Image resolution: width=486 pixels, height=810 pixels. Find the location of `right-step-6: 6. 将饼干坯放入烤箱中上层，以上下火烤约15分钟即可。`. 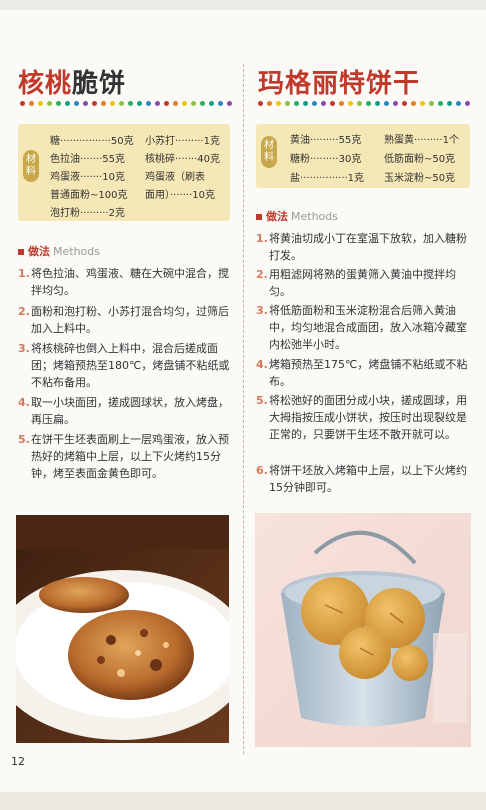

right-step-6: 6. 将饼干坯放入烤箱中上层，以上下火烤约15分钟即可。 is located at coordinates (361, 479).